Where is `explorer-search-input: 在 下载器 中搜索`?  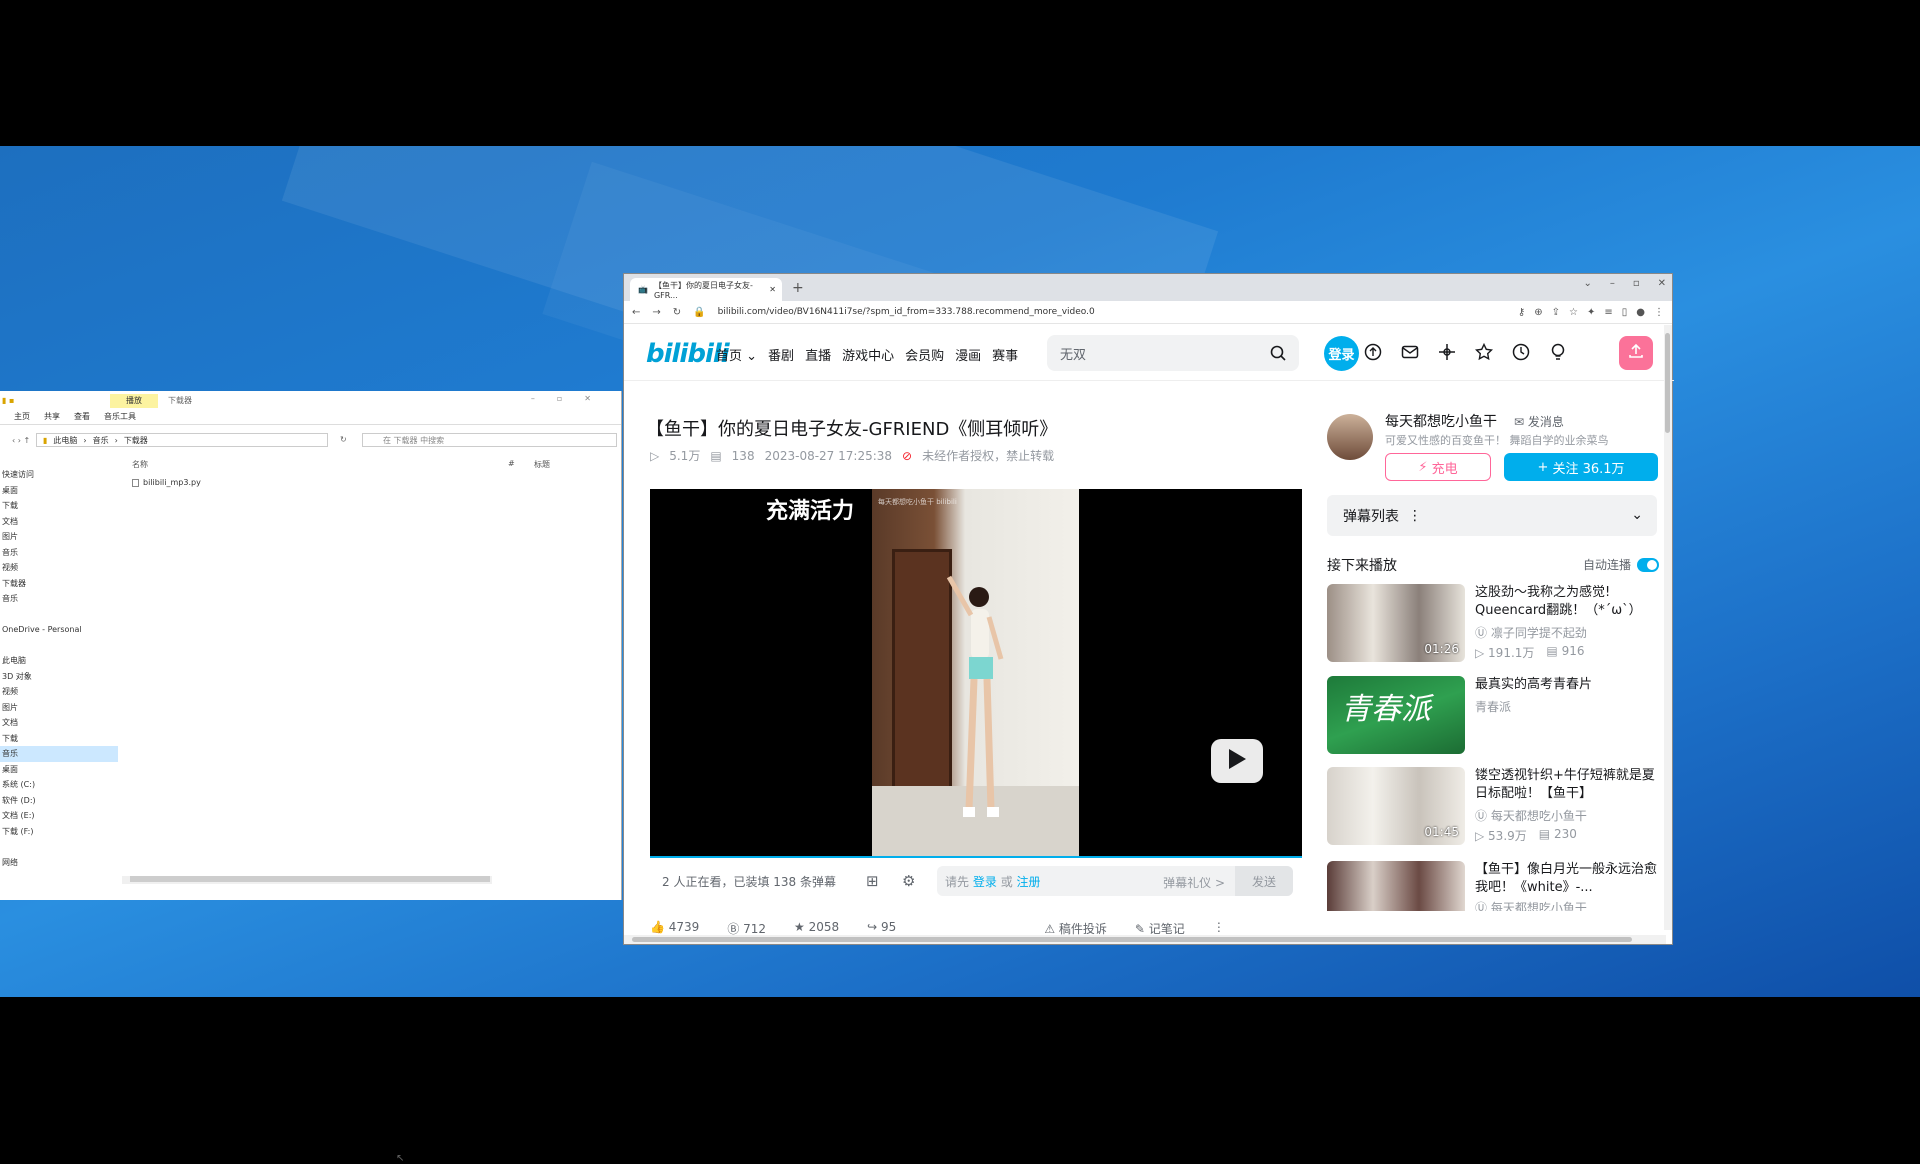 explorer-search-input: 在 下载器 中搜索 is located at coordinates (489, 440).